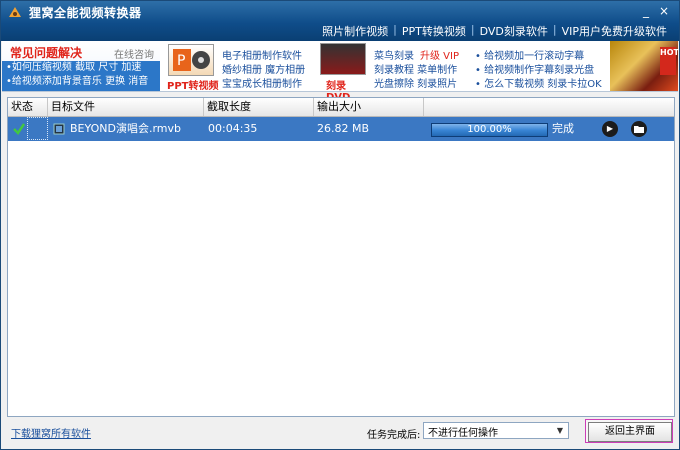 Image resolution: width=680 pixels, height=450 pixels. Describe the element at coordinates (126, 107) in the screenshot. I see `header-target-file: 目标文件` at that location.